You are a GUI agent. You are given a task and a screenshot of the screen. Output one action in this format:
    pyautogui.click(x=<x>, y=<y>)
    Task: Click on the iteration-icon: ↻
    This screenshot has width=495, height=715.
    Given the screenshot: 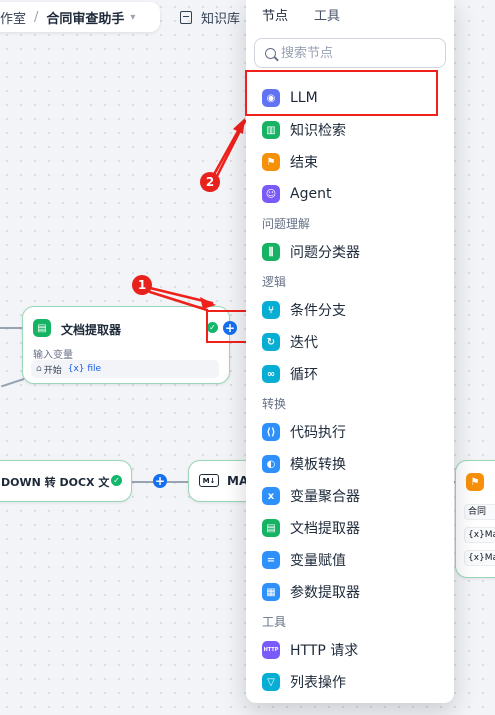 What is the action you would take?
    pyautogui.click(x=271, y=342)
    